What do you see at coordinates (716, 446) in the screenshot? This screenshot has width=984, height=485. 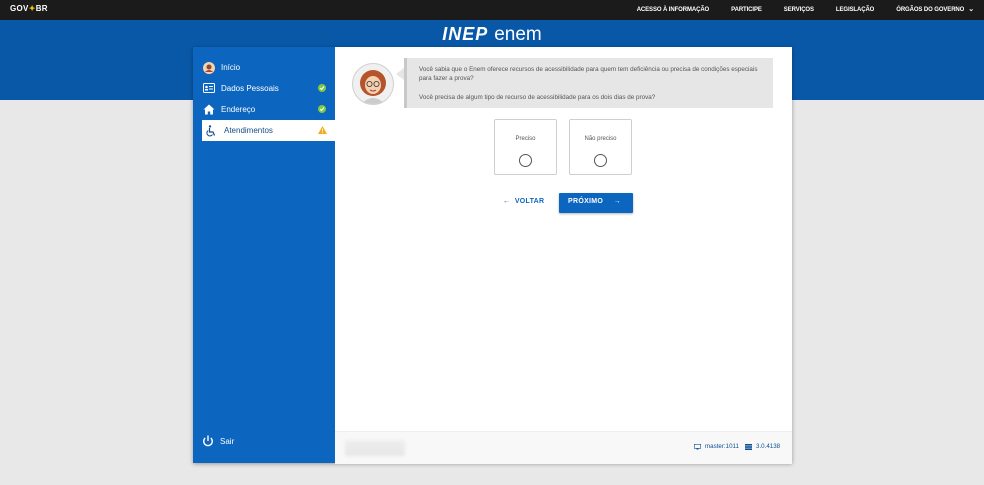 I see `server-info: master:1011` at bounding box center [716, 446].